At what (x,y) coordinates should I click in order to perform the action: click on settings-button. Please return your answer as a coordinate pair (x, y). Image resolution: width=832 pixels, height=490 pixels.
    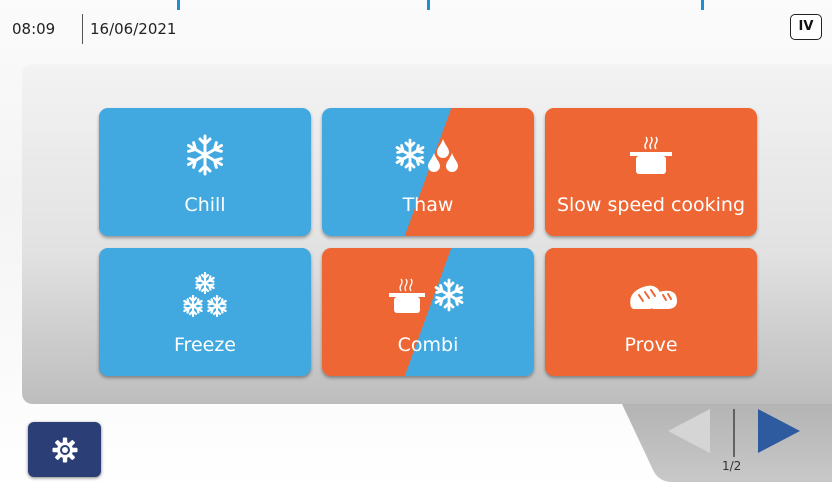
    Looking at the image, I should click on (64, 449).